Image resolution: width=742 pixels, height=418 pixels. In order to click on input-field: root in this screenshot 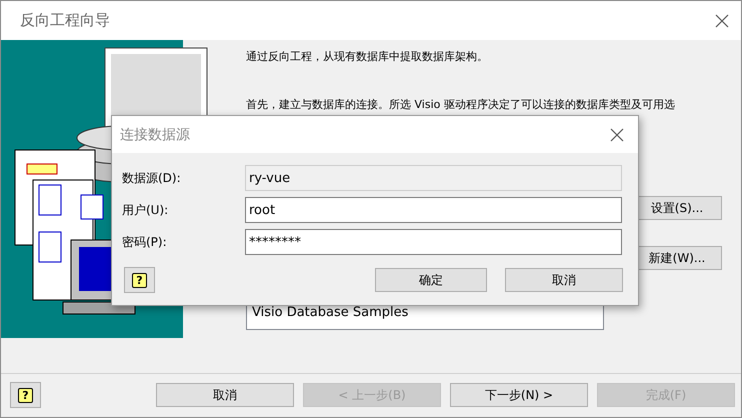, I will do `click(433, 210)`.